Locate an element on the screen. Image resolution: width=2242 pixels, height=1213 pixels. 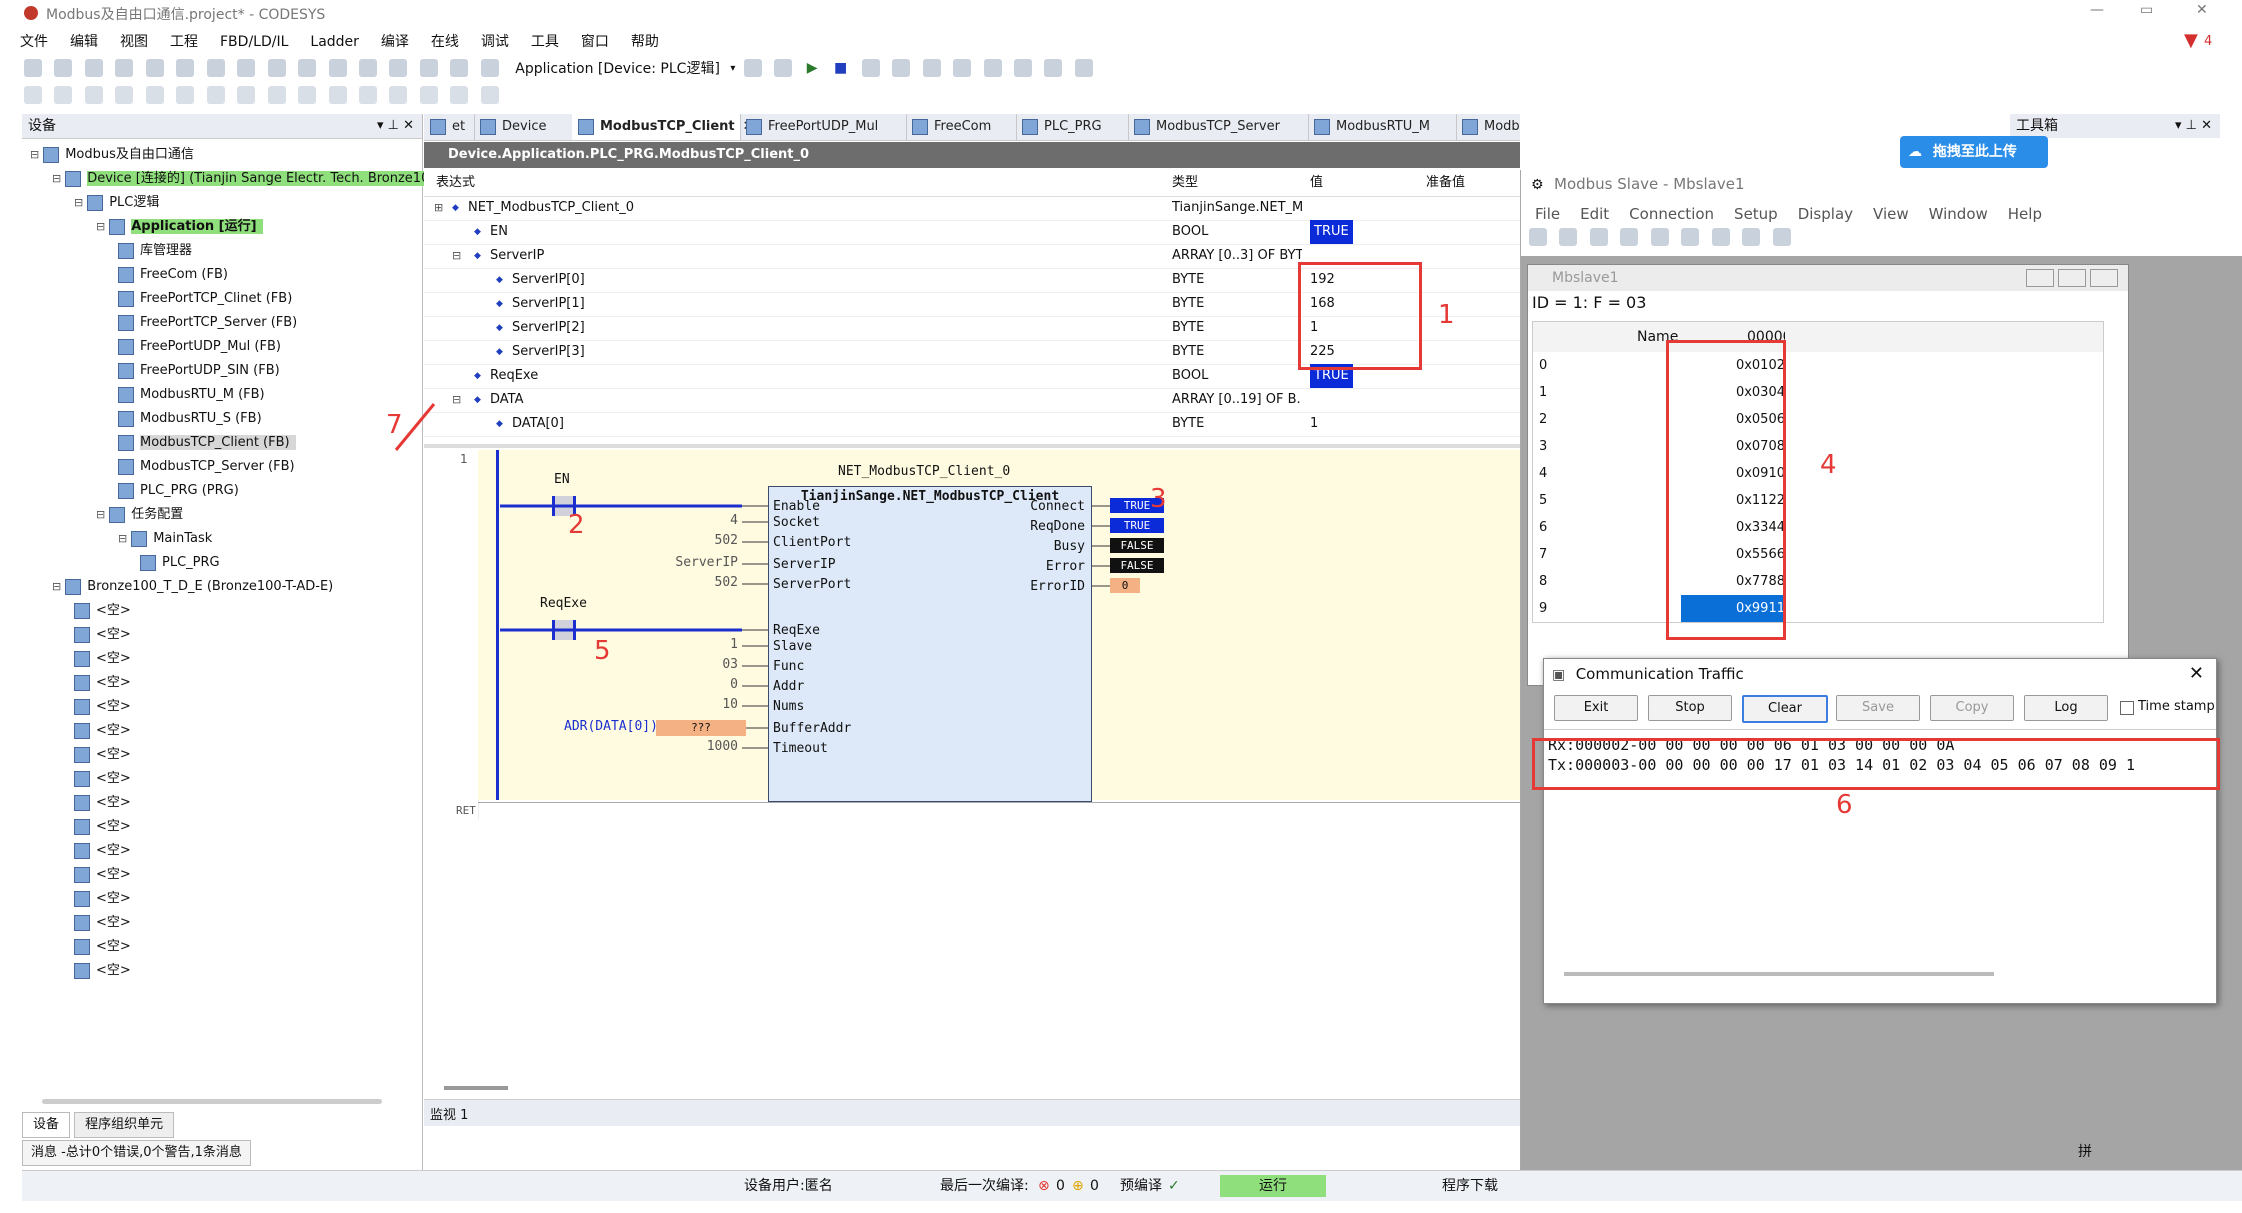
build-icon is located at coordinates (428, 68).